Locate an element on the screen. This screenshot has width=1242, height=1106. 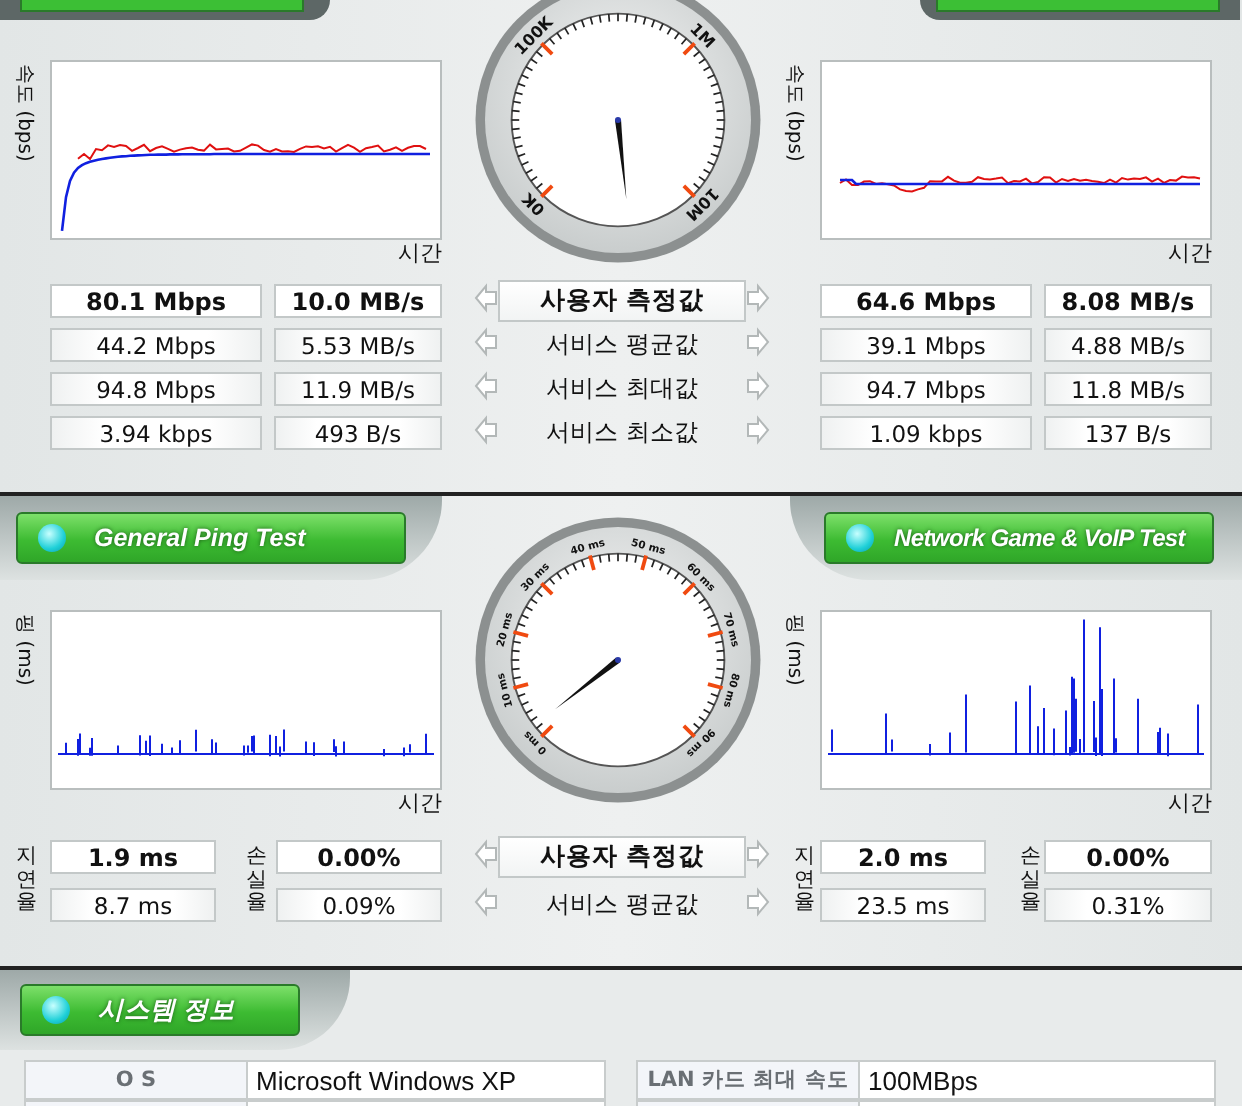
readout: 0.31% is located at coordinates (1128, 905).